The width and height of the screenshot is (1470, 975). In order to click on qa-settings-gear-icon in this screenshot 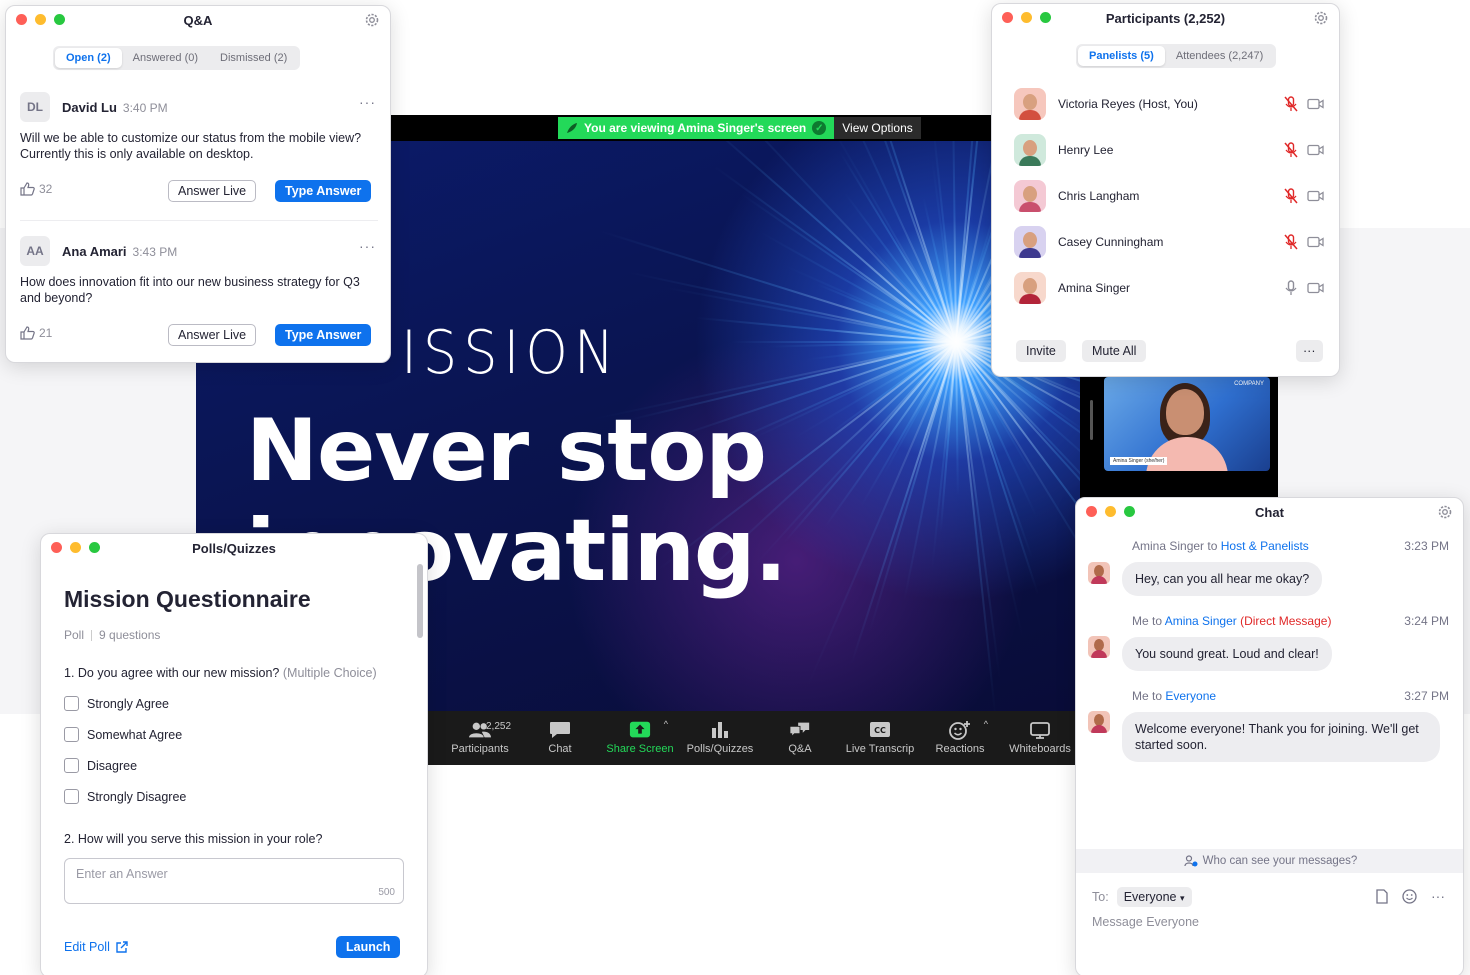, I will do `click(372, 20)`.